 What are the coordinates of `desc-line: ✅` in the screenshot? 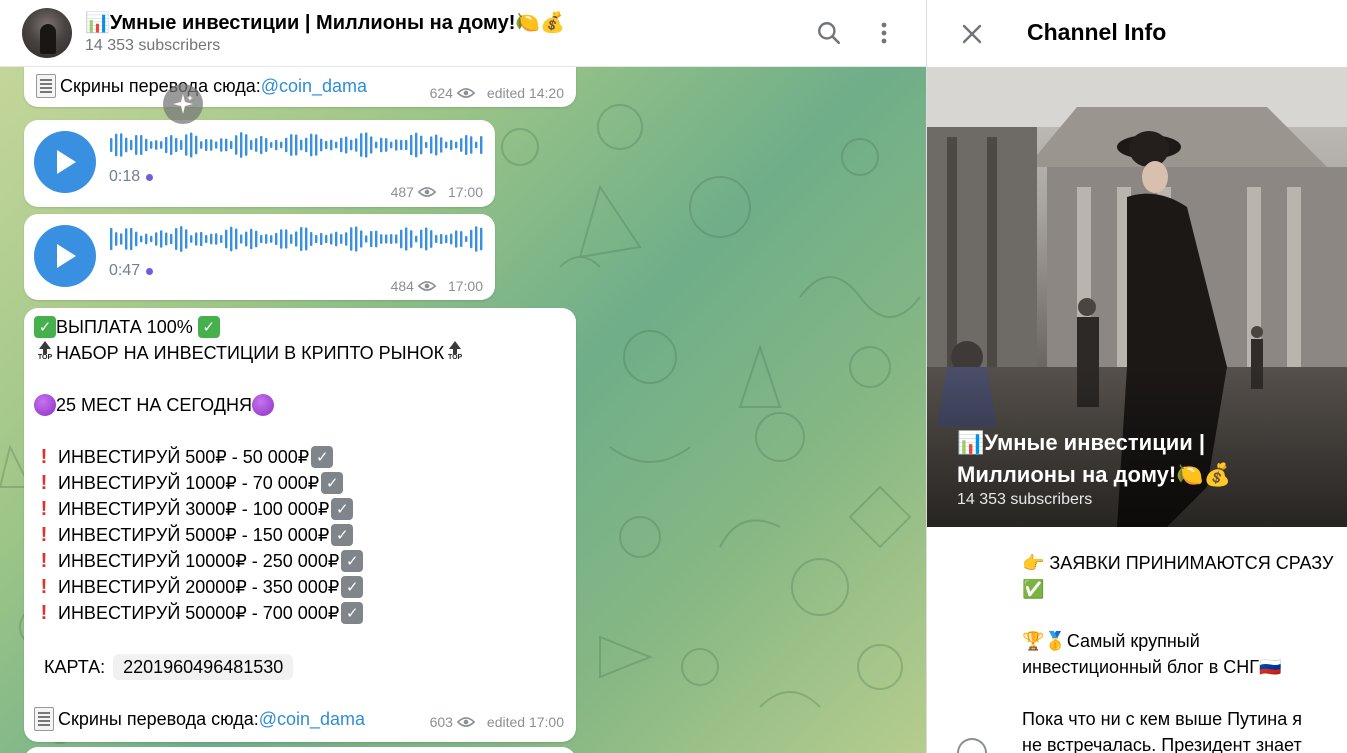 It's located at (1033, 589).